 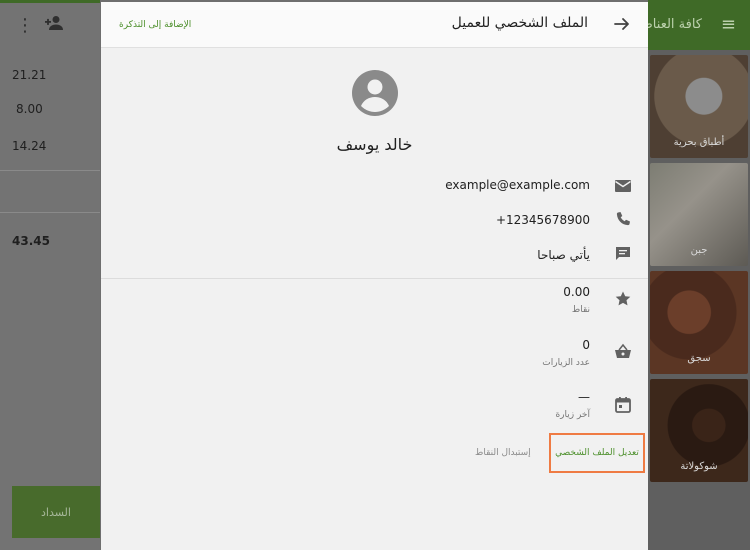 I want to click on item-tile-label: جبن, so click(x=699, y=250).